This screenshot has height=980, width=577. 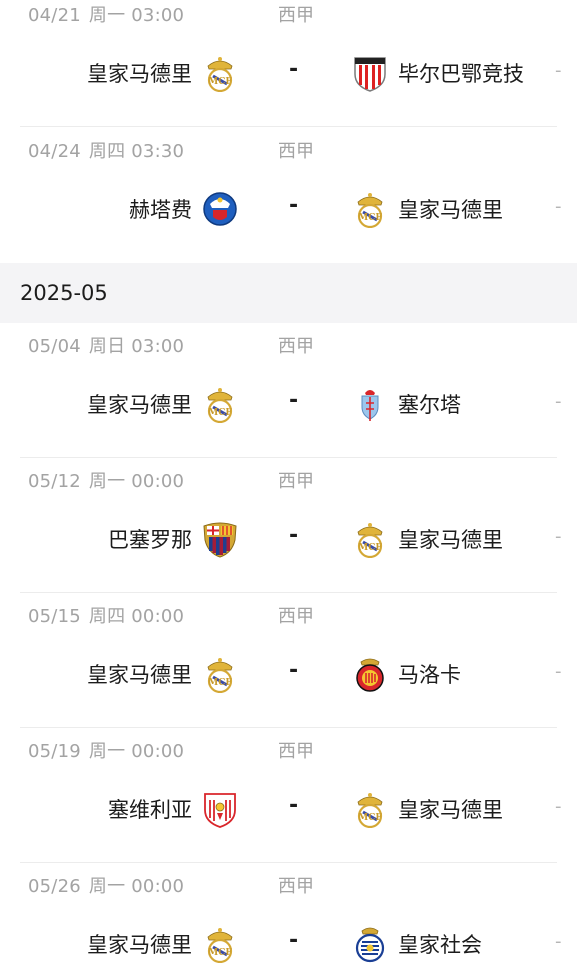 I want to click on sevilla-logo-icon, so click(x=220, y=809).